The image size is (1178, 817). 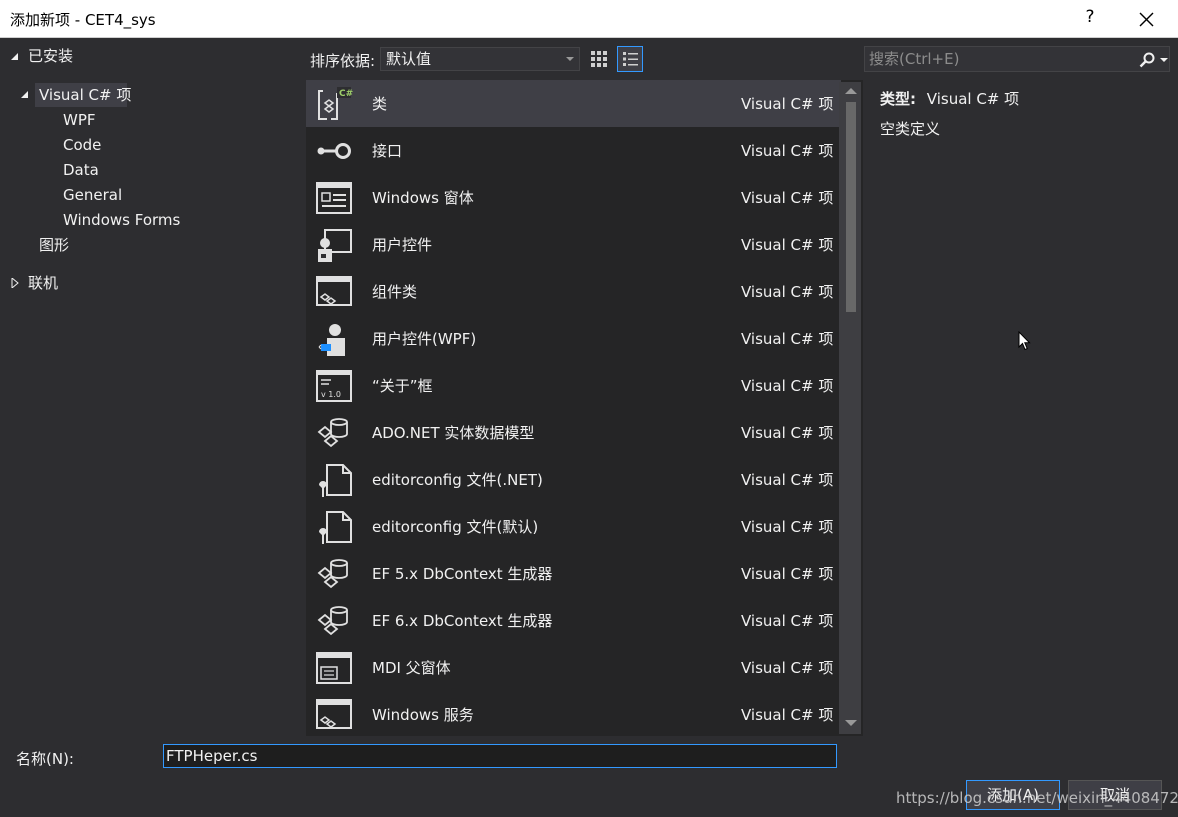 What do you see at coordinates (910, 129) in the screenshot?
I see `details-description: 空类定义` at bounding box center [910, 129].